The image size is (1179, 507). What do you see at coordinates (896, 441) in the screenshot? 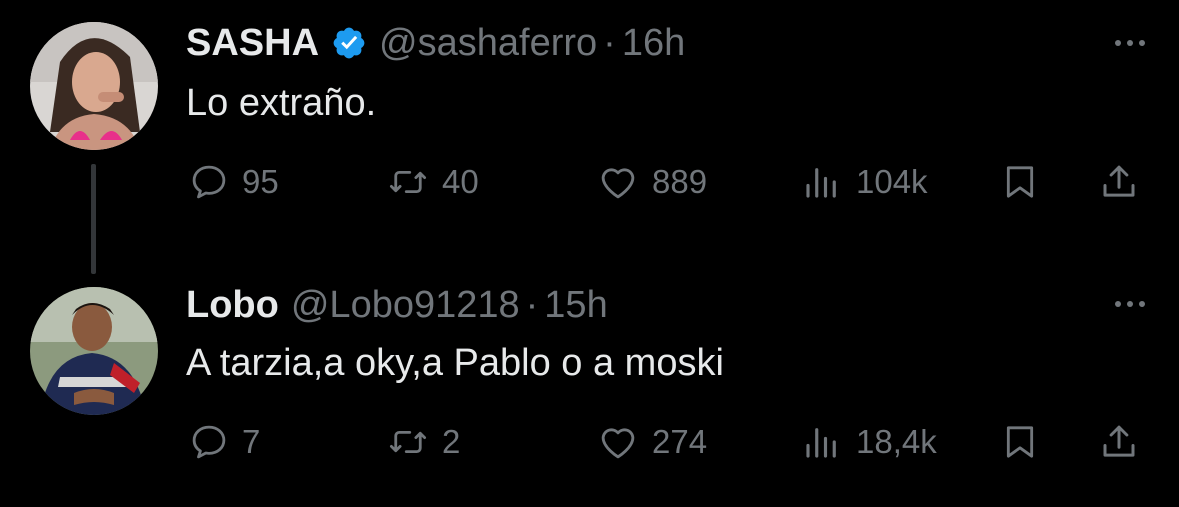
I see `views-count: 18,4k` at bounding box center [896, 441].